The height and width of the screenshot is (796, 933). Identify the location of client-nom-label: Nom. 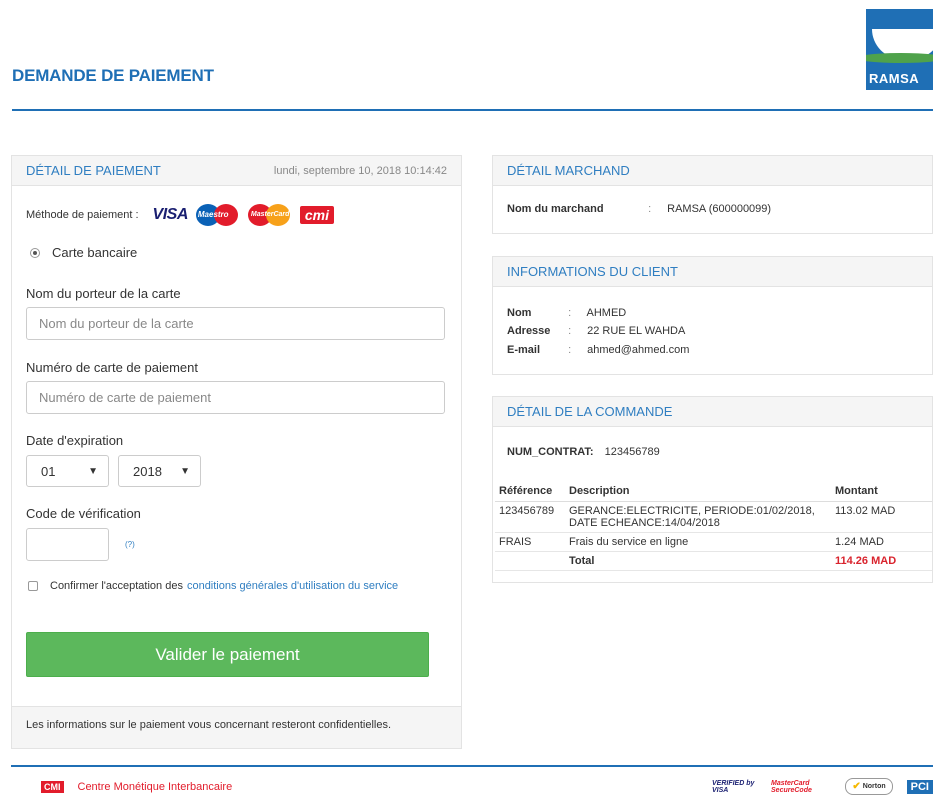
(519, 313).